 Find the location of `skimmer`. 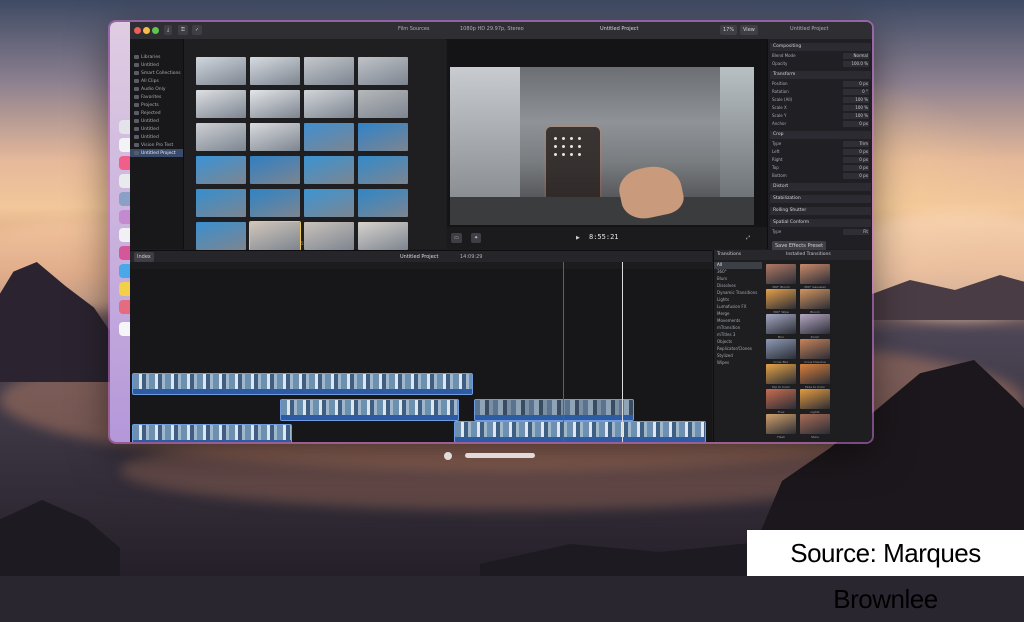

skimmer is located at coordinates (622, 352).